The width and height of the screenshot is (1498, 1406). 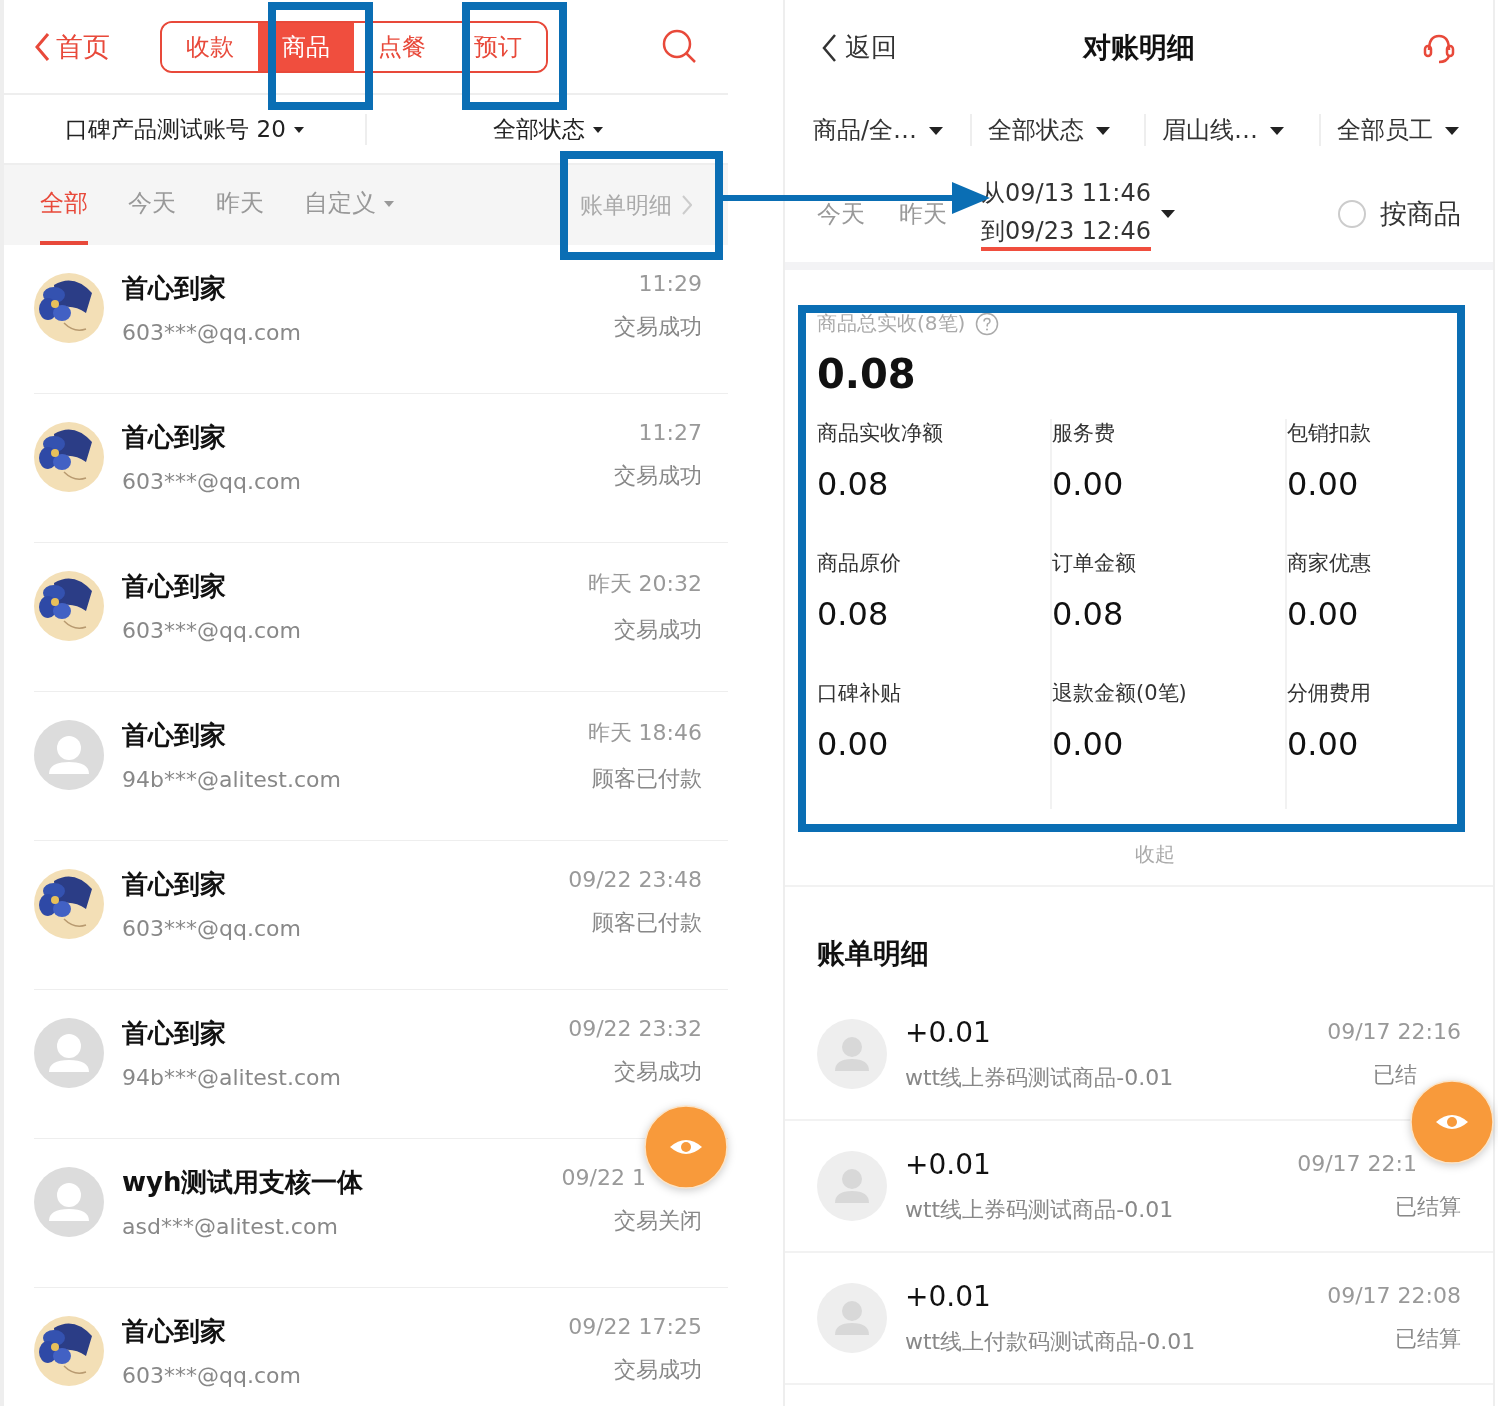 What do you see at coordinates (1083, 433) in the screenshot?
I see `metric-label: 服务费` at bounding box center [1083, 433].